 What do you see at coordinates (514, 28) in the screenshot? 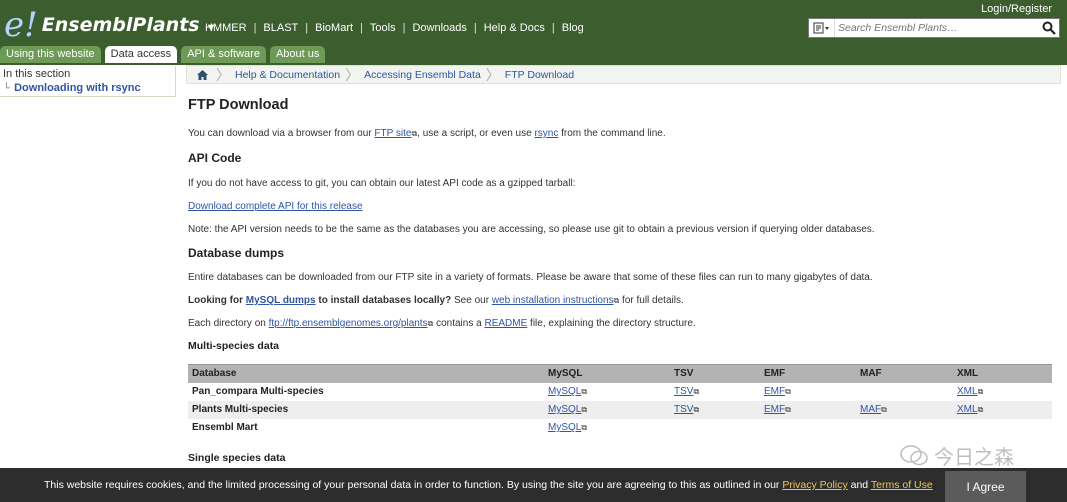
I see `nav-help-docs: Help & Docs` at bounding box center [514, 28].